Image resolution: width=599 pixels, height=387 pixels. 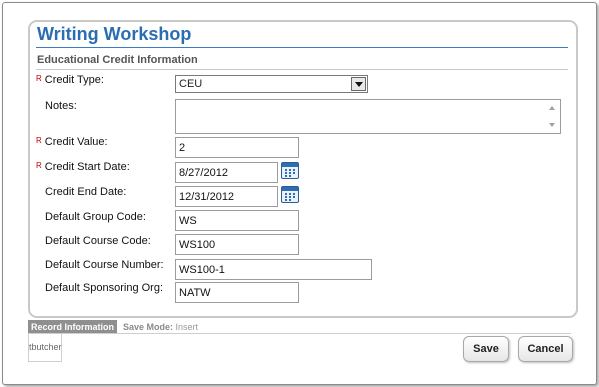 What do you see at coordinates (237, 292) in the screenshot?
I see `default-sponsoring-org-input: NATW` at bounding box center [237, 292].